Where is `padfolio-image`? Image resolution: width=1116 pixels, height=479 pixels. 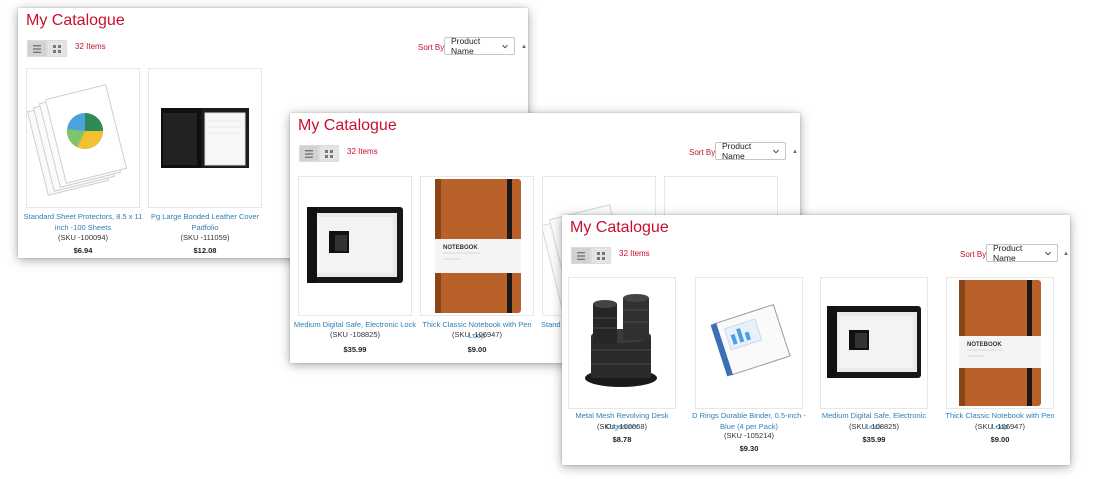
padfolio-image is located at coordinates (205, 138).